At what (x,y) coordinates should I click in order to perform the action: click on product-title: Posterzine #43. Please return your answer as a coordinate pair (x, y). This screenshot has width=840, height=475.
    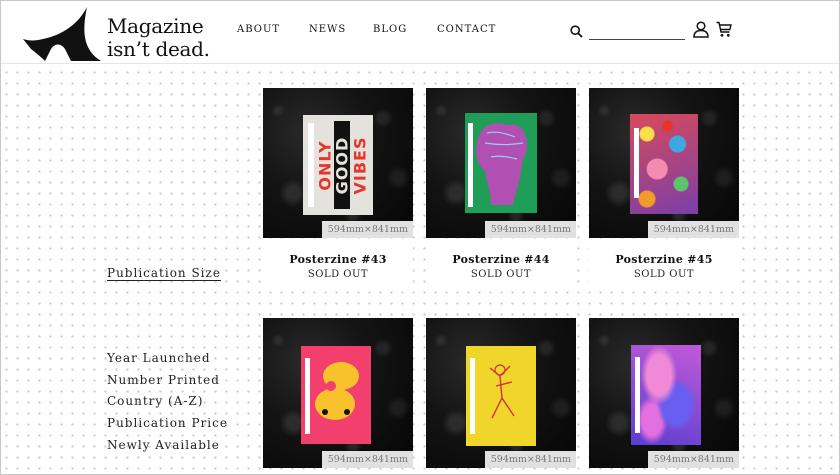
    Looking at the image, I should click on (338, 259).